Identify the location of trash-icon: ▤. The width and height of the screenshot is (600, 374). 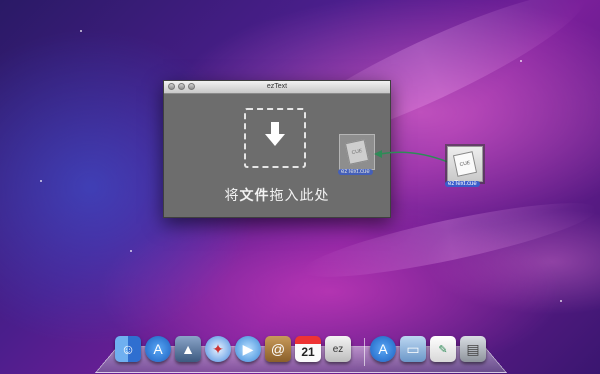
(473, 349).